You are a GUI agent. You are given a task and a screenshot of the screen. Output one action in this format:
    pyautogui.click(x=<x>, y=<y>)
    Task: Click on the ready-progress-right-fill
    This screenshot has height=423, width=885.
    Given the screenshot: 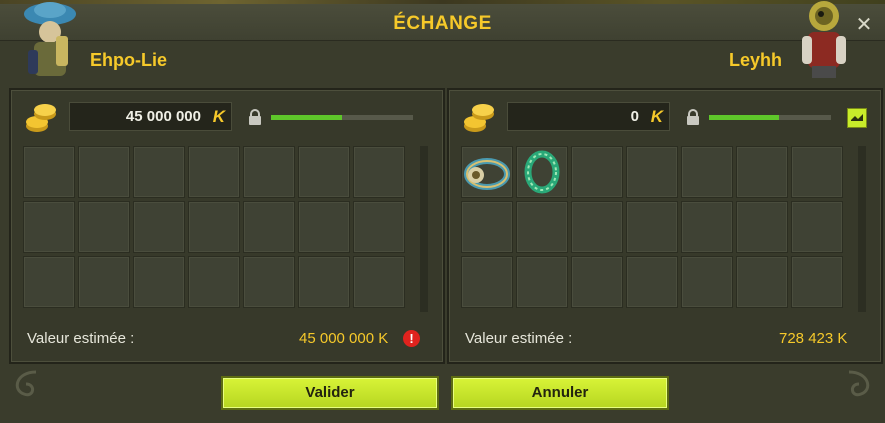 What is the action you would take?
    pyautogui.click(x=744, y=117)
    